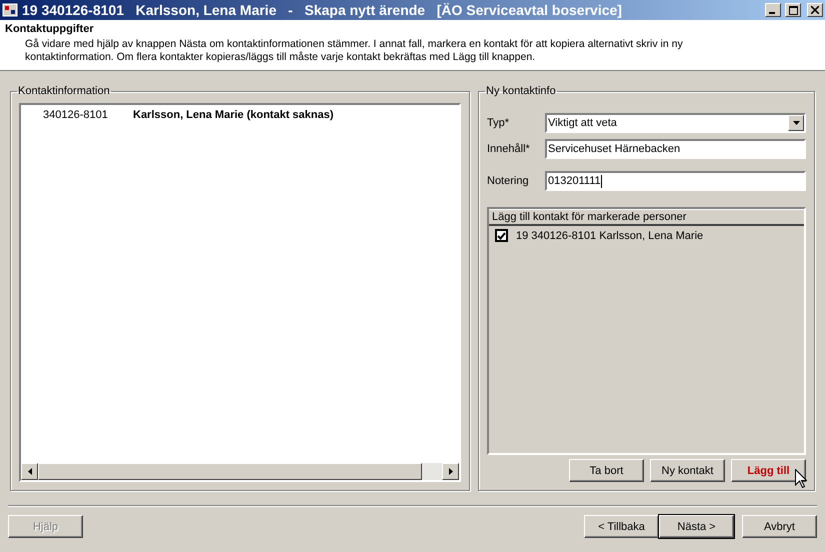  What do you see at coordinates (675, 149) in the screenshot?
I see `content-field: Servicehuset Härnebacken` at bounding box center [675, 149].